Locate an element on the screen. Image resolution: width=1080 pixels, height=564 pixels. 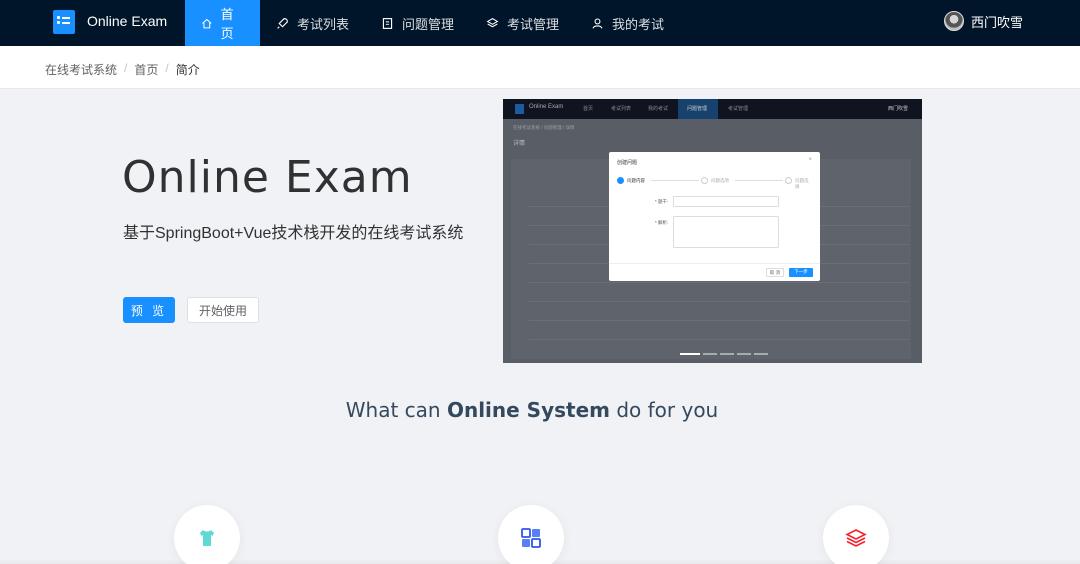
breadcrumb-item-intro: 简介 is located at coordinates (187, 70).